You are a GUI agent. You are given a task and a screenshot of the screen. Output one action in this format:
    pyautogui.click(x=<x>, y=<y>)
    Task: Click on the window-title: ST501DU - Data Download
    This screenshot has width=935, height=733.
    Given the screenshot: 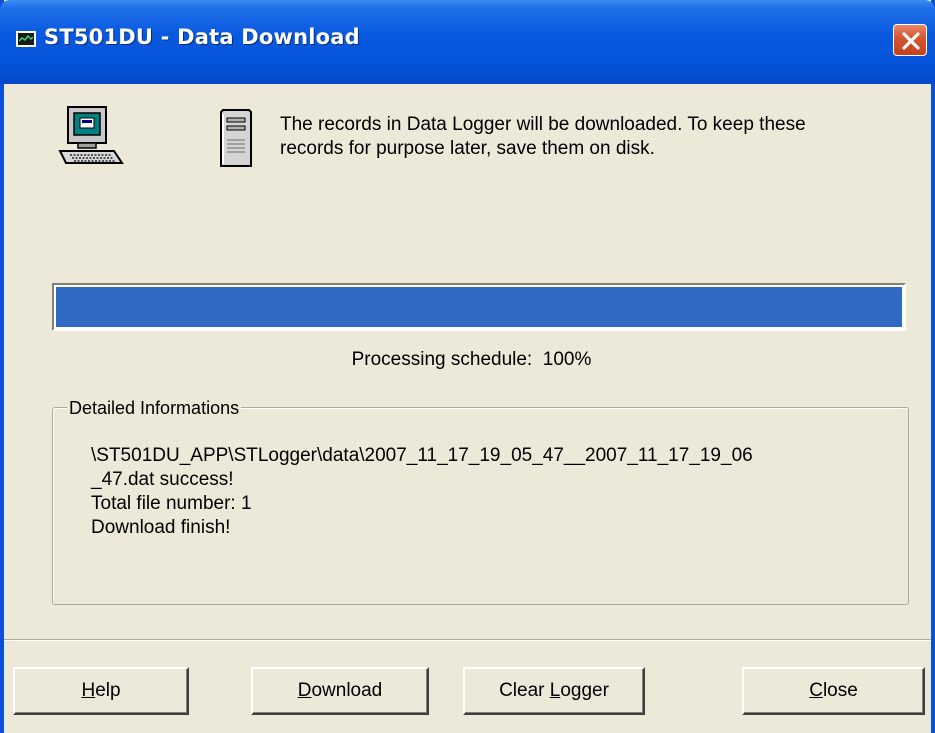 What is the action you would take?
    pyautogui.click(x=202, y=37)
    